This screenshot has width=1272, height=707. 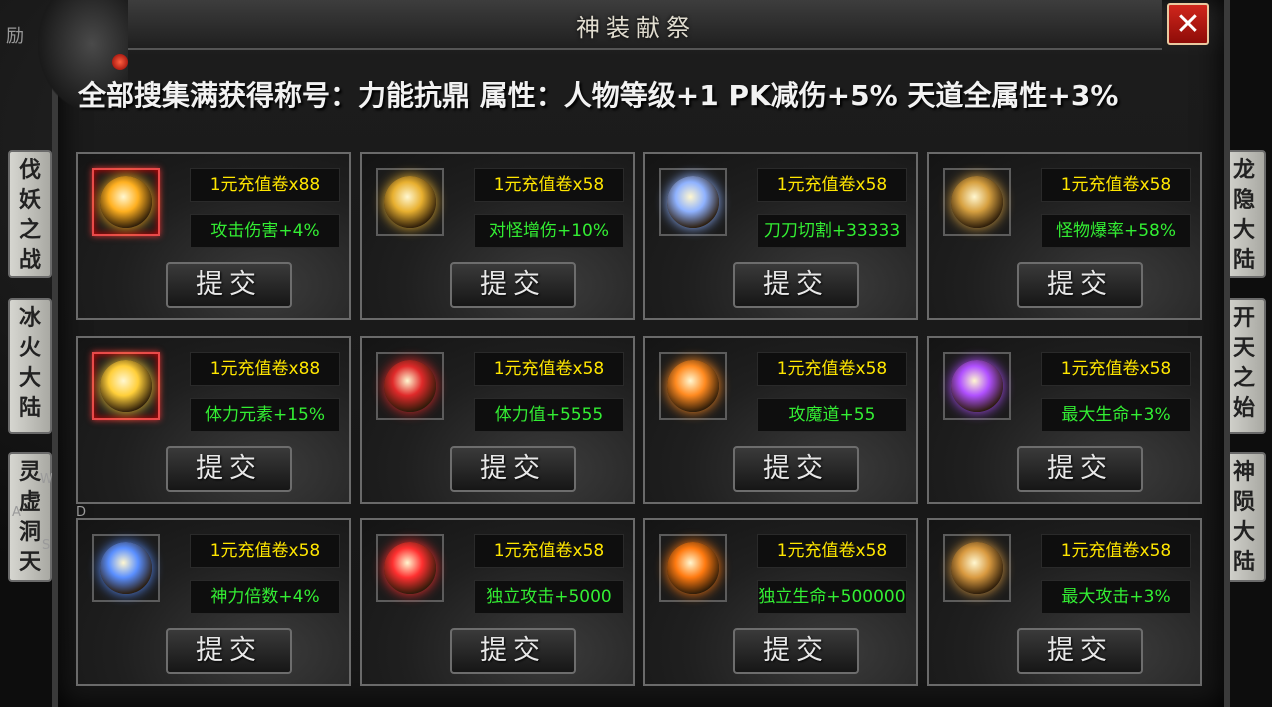 I want to click on equipment-card: 1元充值卷x88 体力元素+15% 提交, so click(x=213, y=420).